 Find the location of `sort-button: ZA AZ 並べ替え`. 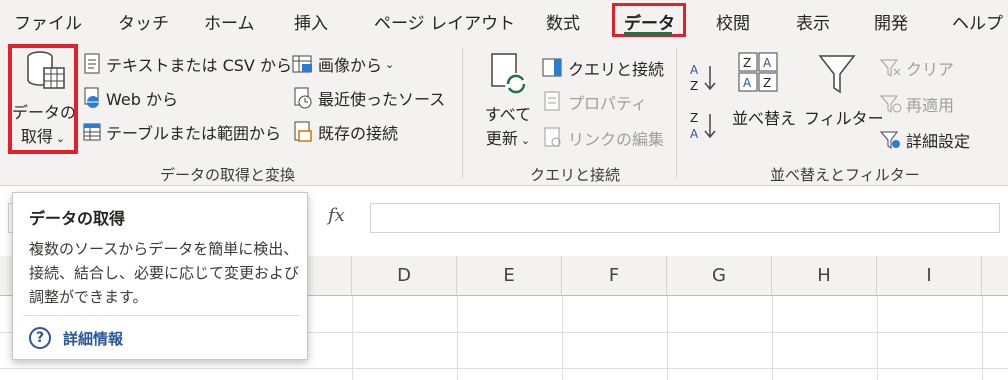

sort-button: ZA AZ 並べ替え is located at coordinates (765, 90).